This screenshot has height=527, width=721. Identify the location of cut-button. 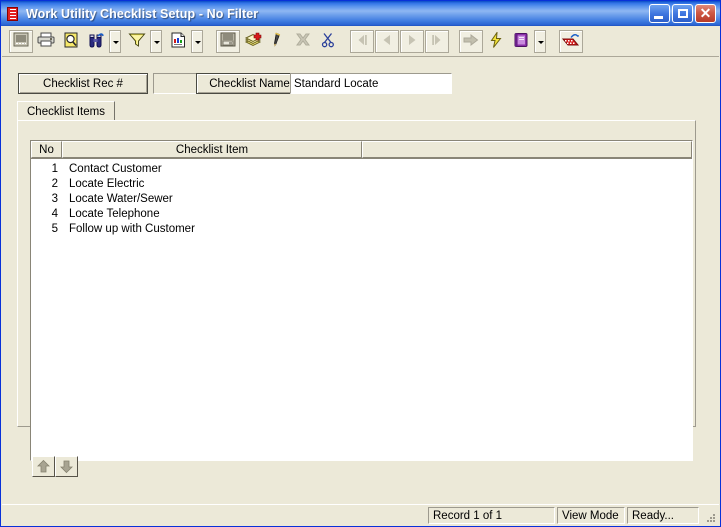
(328, 41).